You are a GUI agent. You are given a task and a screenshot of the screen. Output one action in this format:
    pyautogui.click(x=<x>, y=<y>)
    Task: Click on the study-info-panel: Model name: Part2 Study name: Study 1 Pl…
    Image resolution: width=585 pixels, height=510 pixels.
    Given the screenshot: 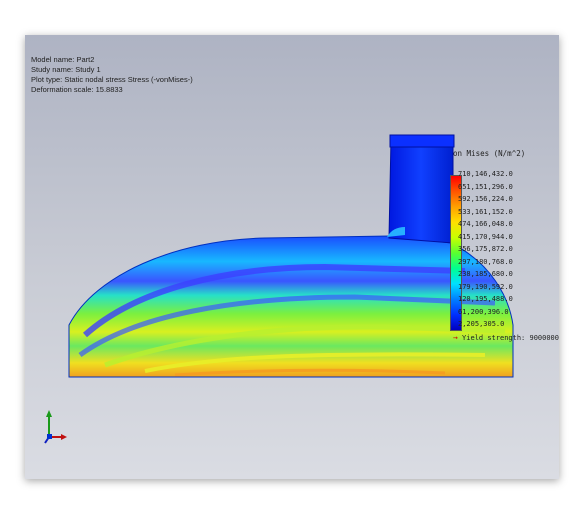 What is the action you would take?
    pyautogui.click(x=112, y=75)
    